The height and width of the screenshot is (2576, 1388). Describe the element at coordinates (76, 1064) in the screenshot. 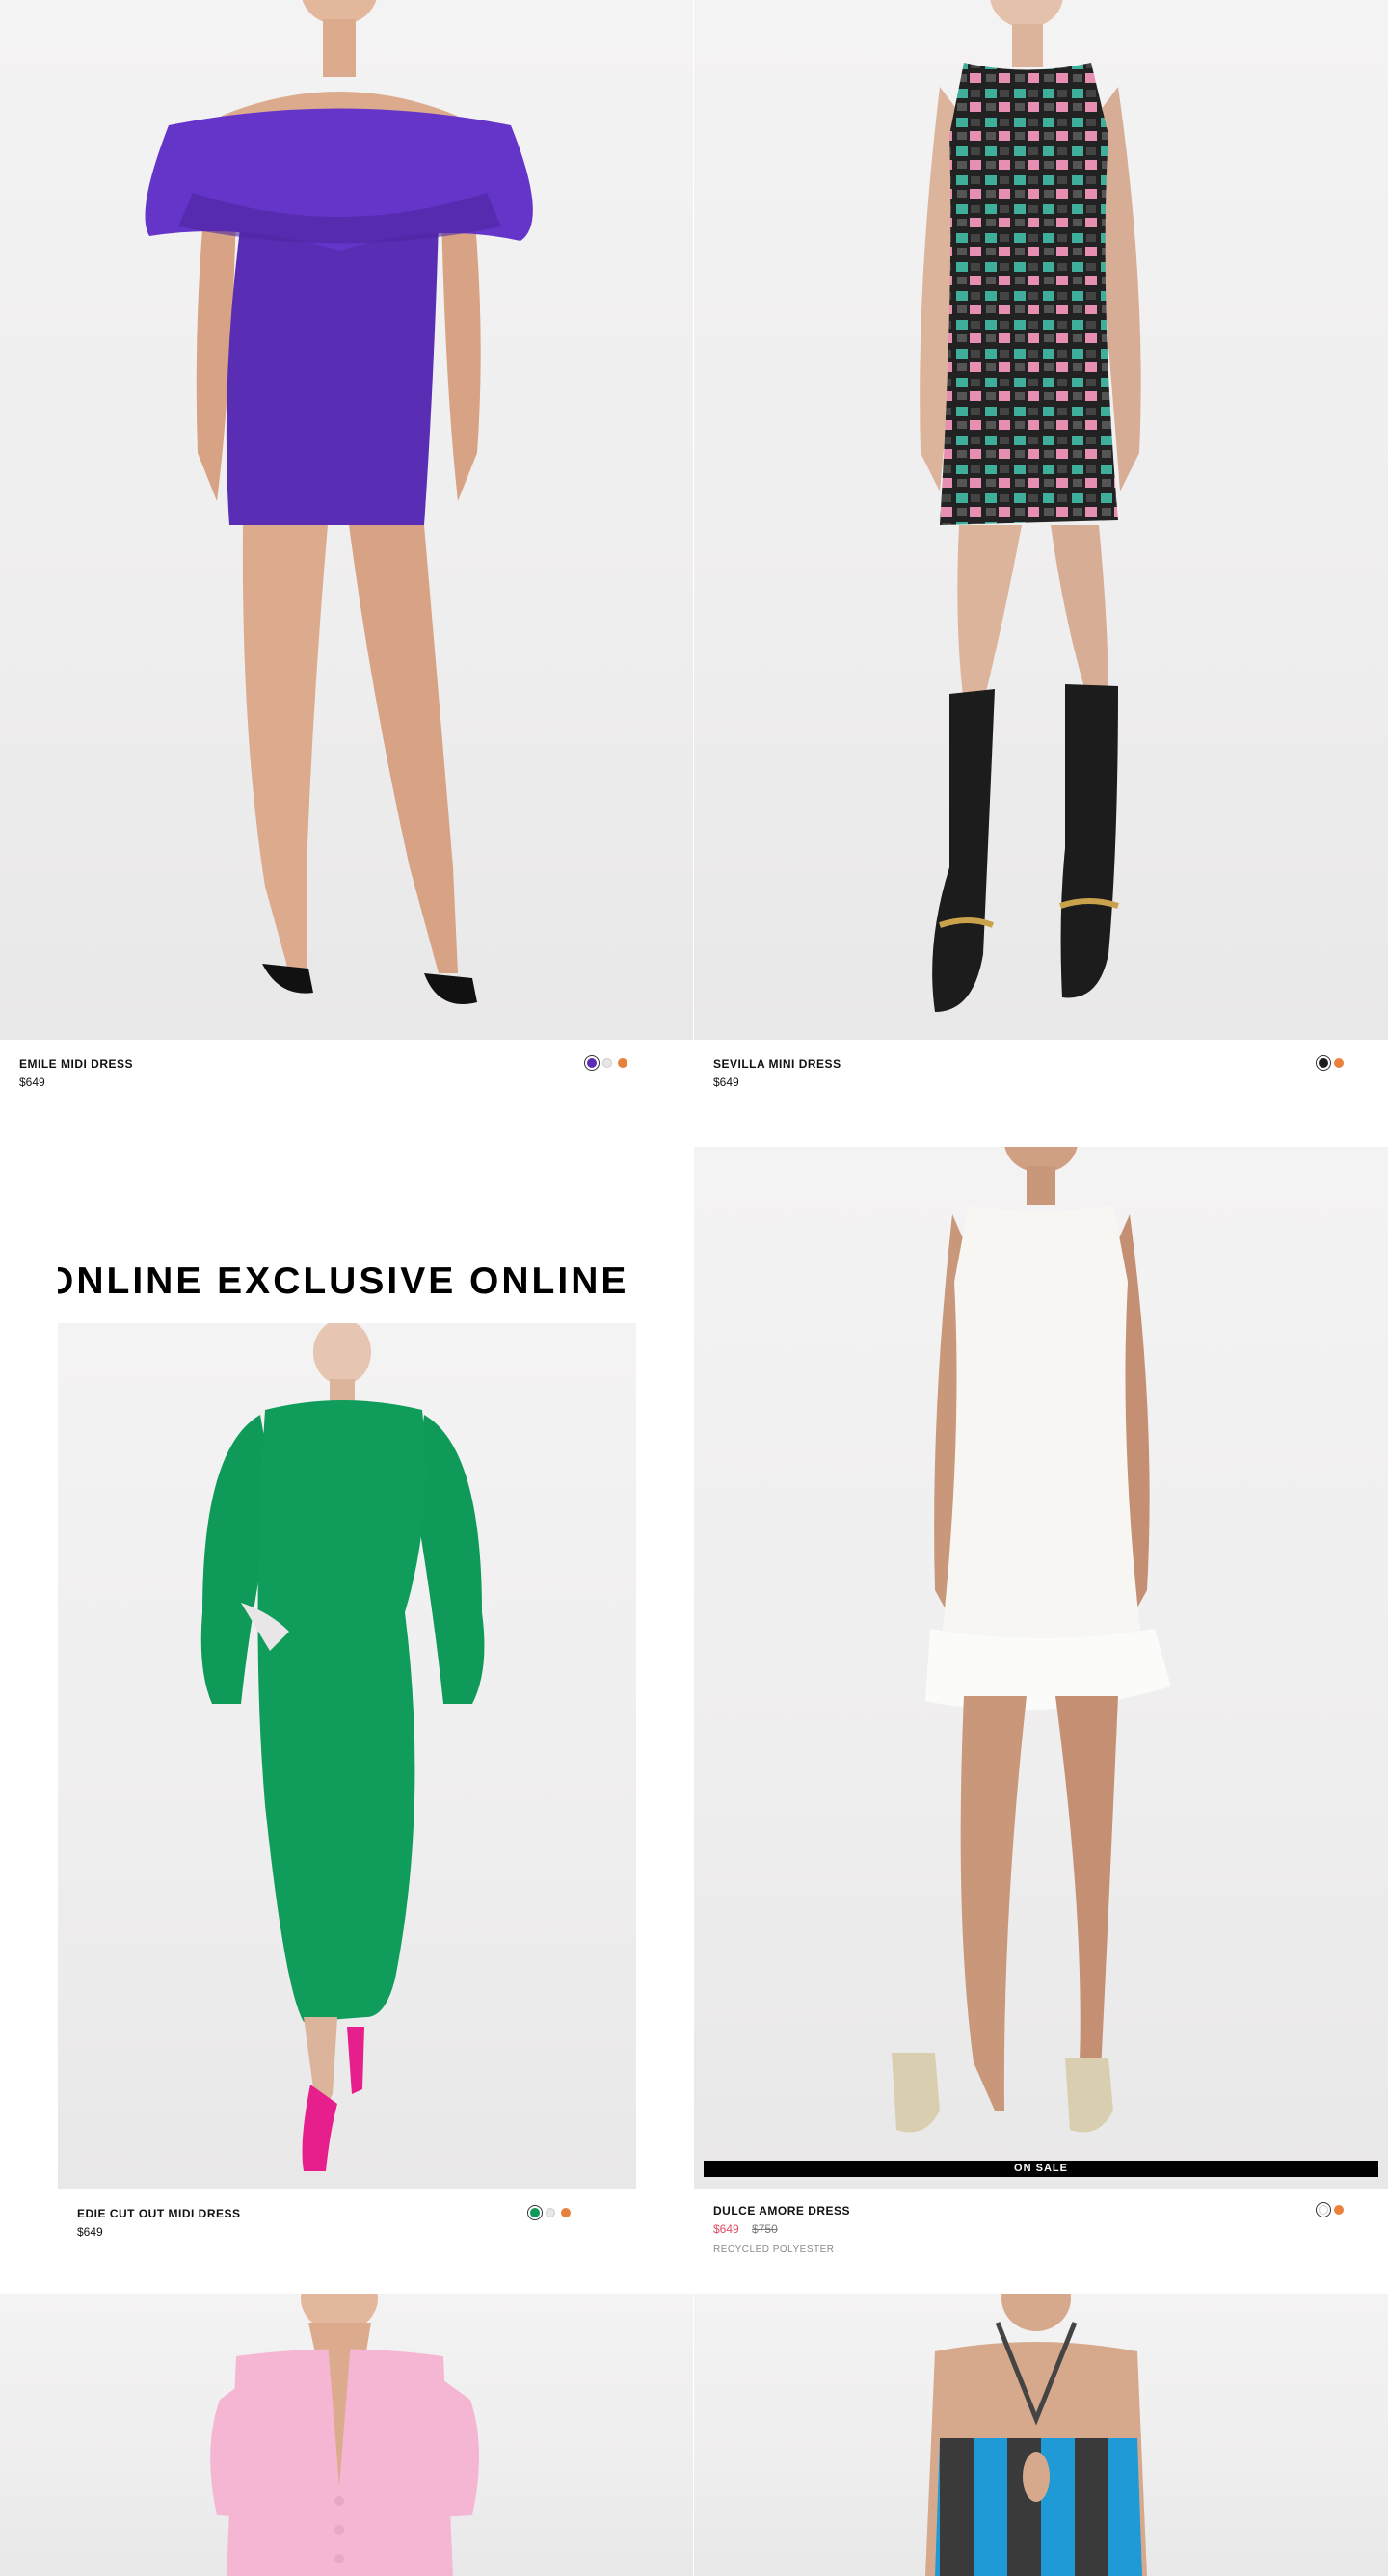

I see `product-name: EMILE MIDI DRESS` at that location.